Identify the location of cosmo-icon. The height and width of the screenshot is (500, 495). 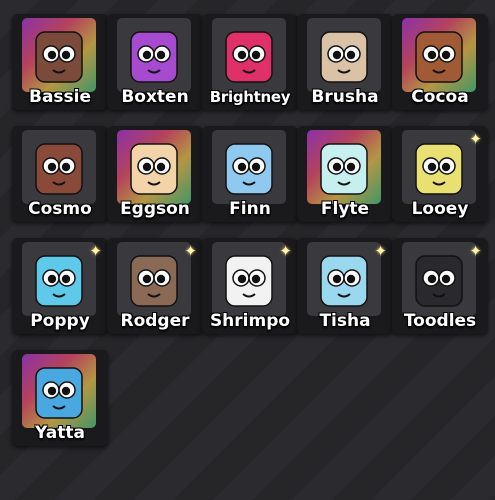
(59, 167).